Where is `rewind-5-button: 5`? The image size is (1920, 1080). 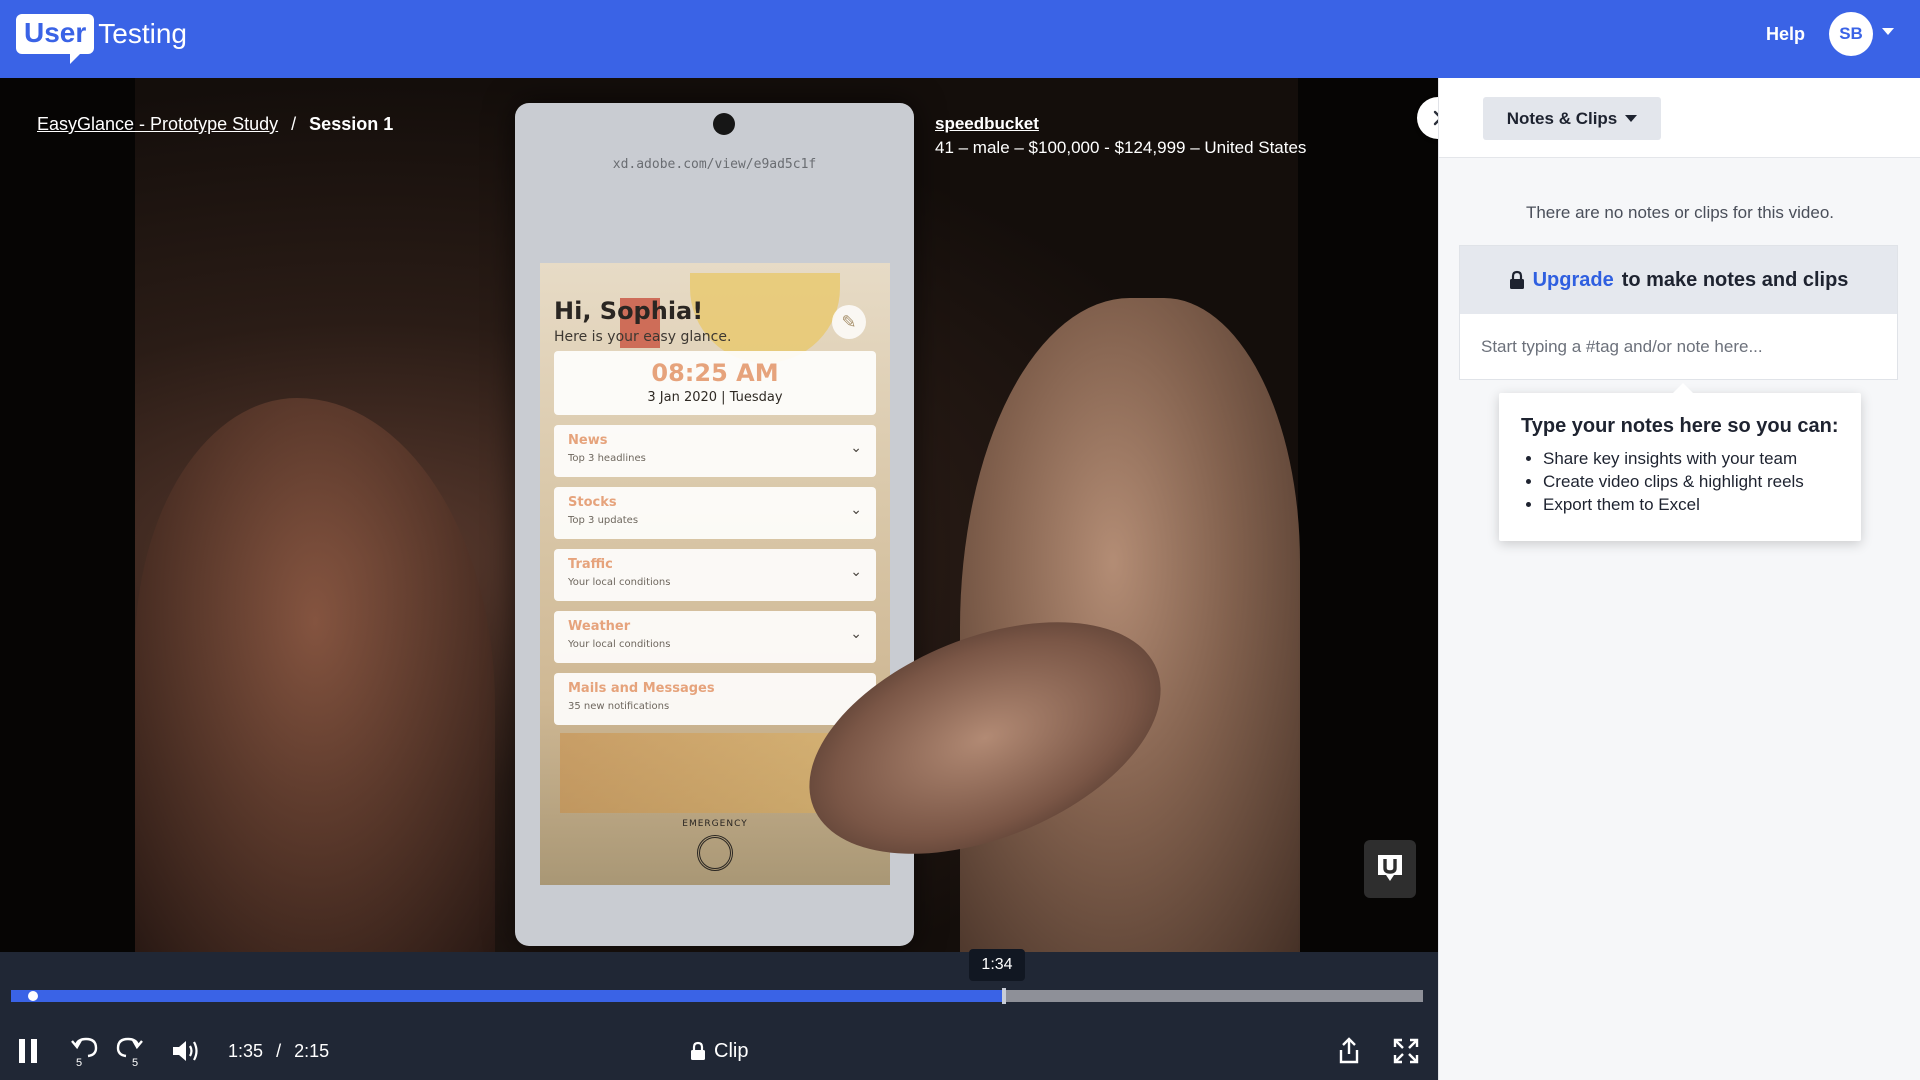
rewind-5-button: 5 is located at coordinates (85, 1051).